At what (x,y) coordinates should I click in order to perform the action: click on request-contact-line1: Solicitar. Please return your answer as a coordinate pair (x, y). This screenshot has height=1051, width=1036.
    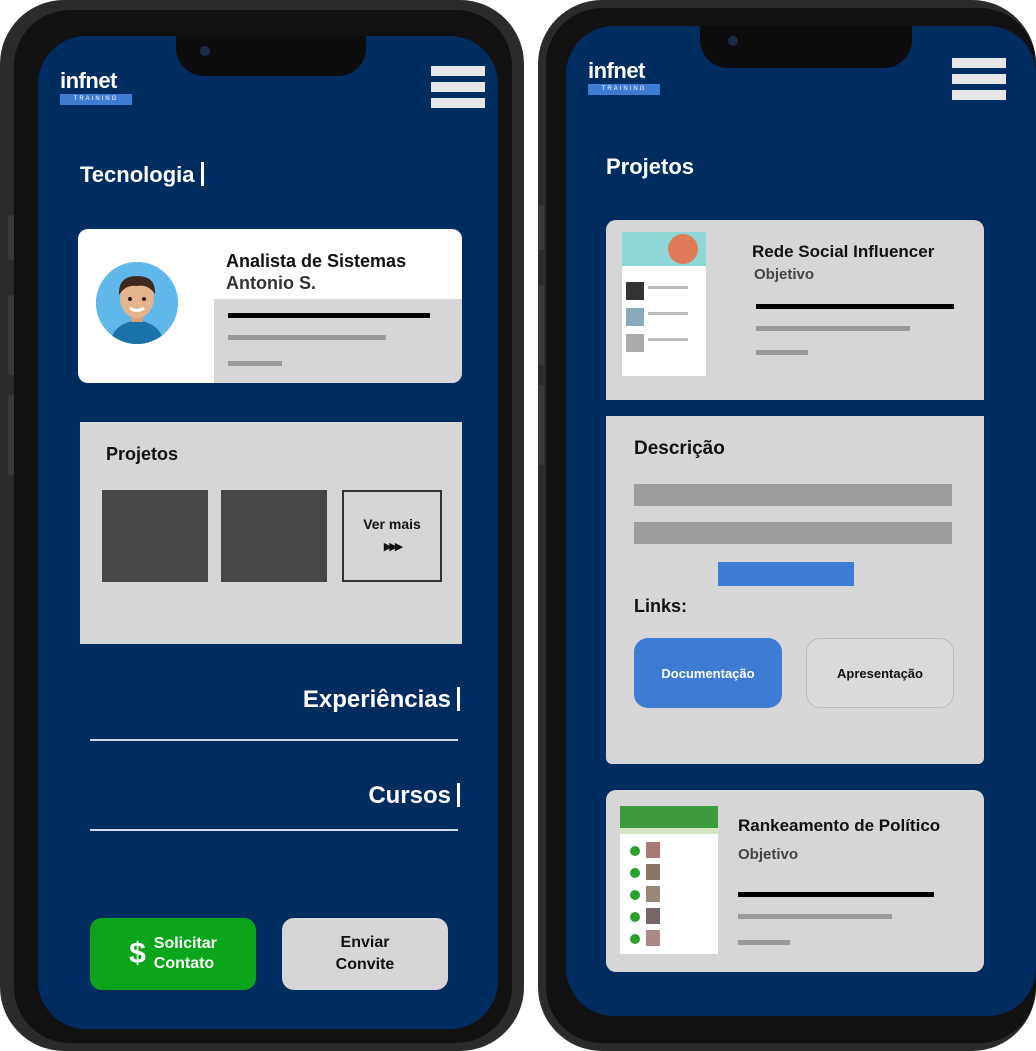
    Looking at the image, I should click on (185, 943).